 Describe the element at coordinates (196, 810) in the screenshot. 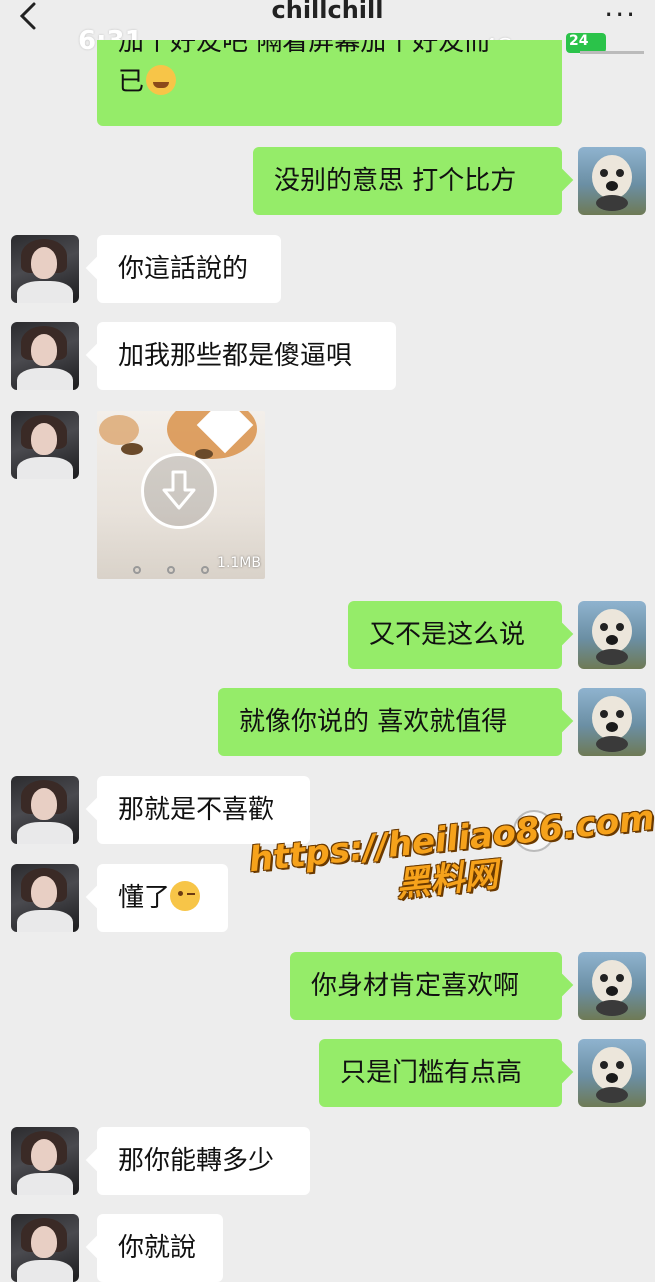

I see `message-text: 那就是不喜歡` at that location.